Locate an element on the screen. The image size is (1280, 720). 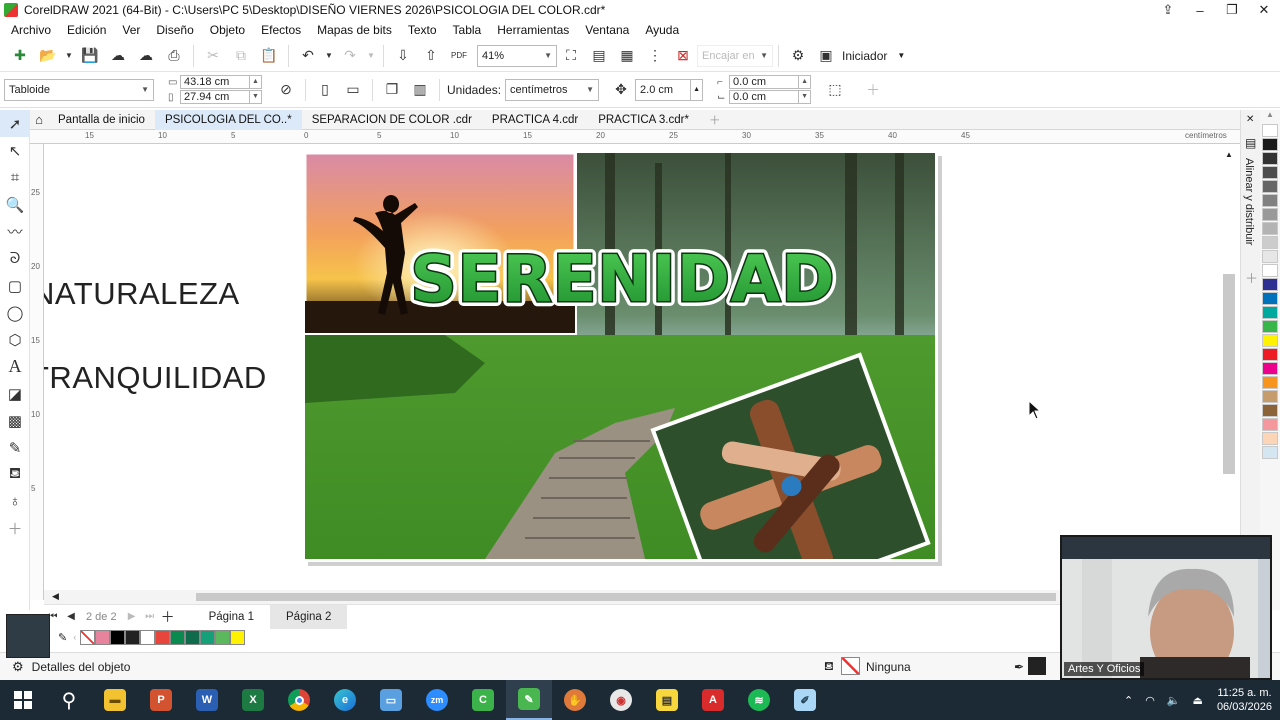
dup-y-spinner: ▼ is located at coordinates (805, 97).